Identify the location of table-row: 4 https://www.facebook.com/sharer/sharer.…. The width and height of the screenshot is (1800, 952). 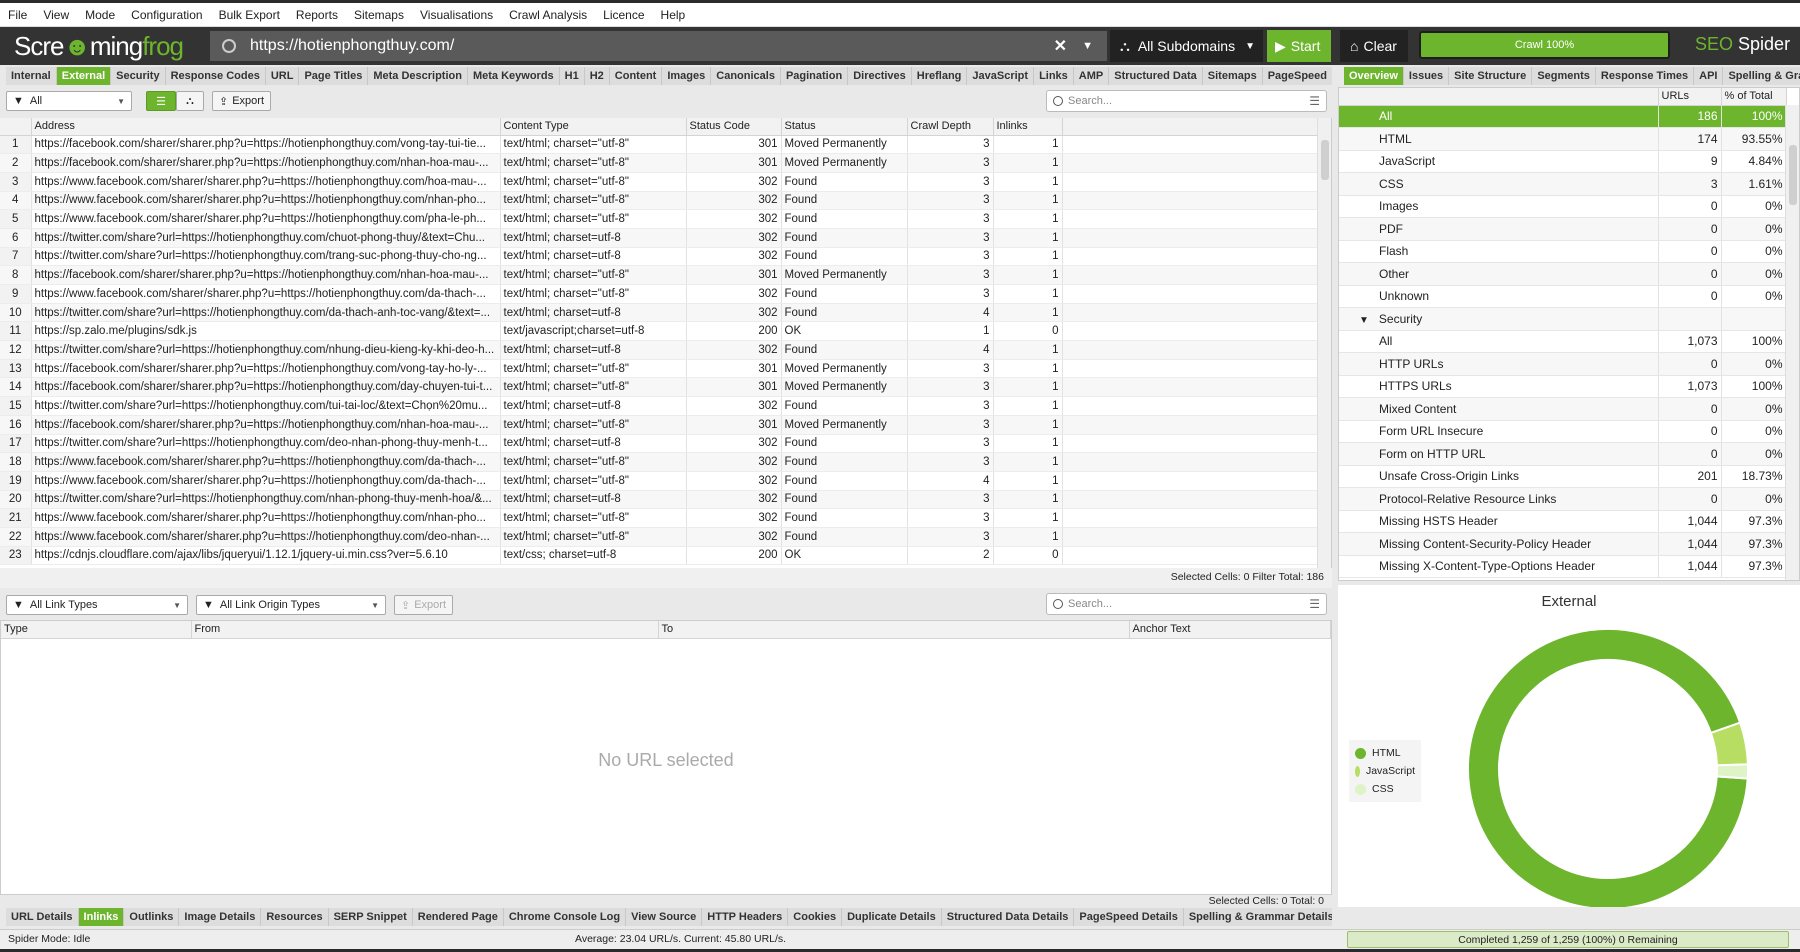
(659, 201).